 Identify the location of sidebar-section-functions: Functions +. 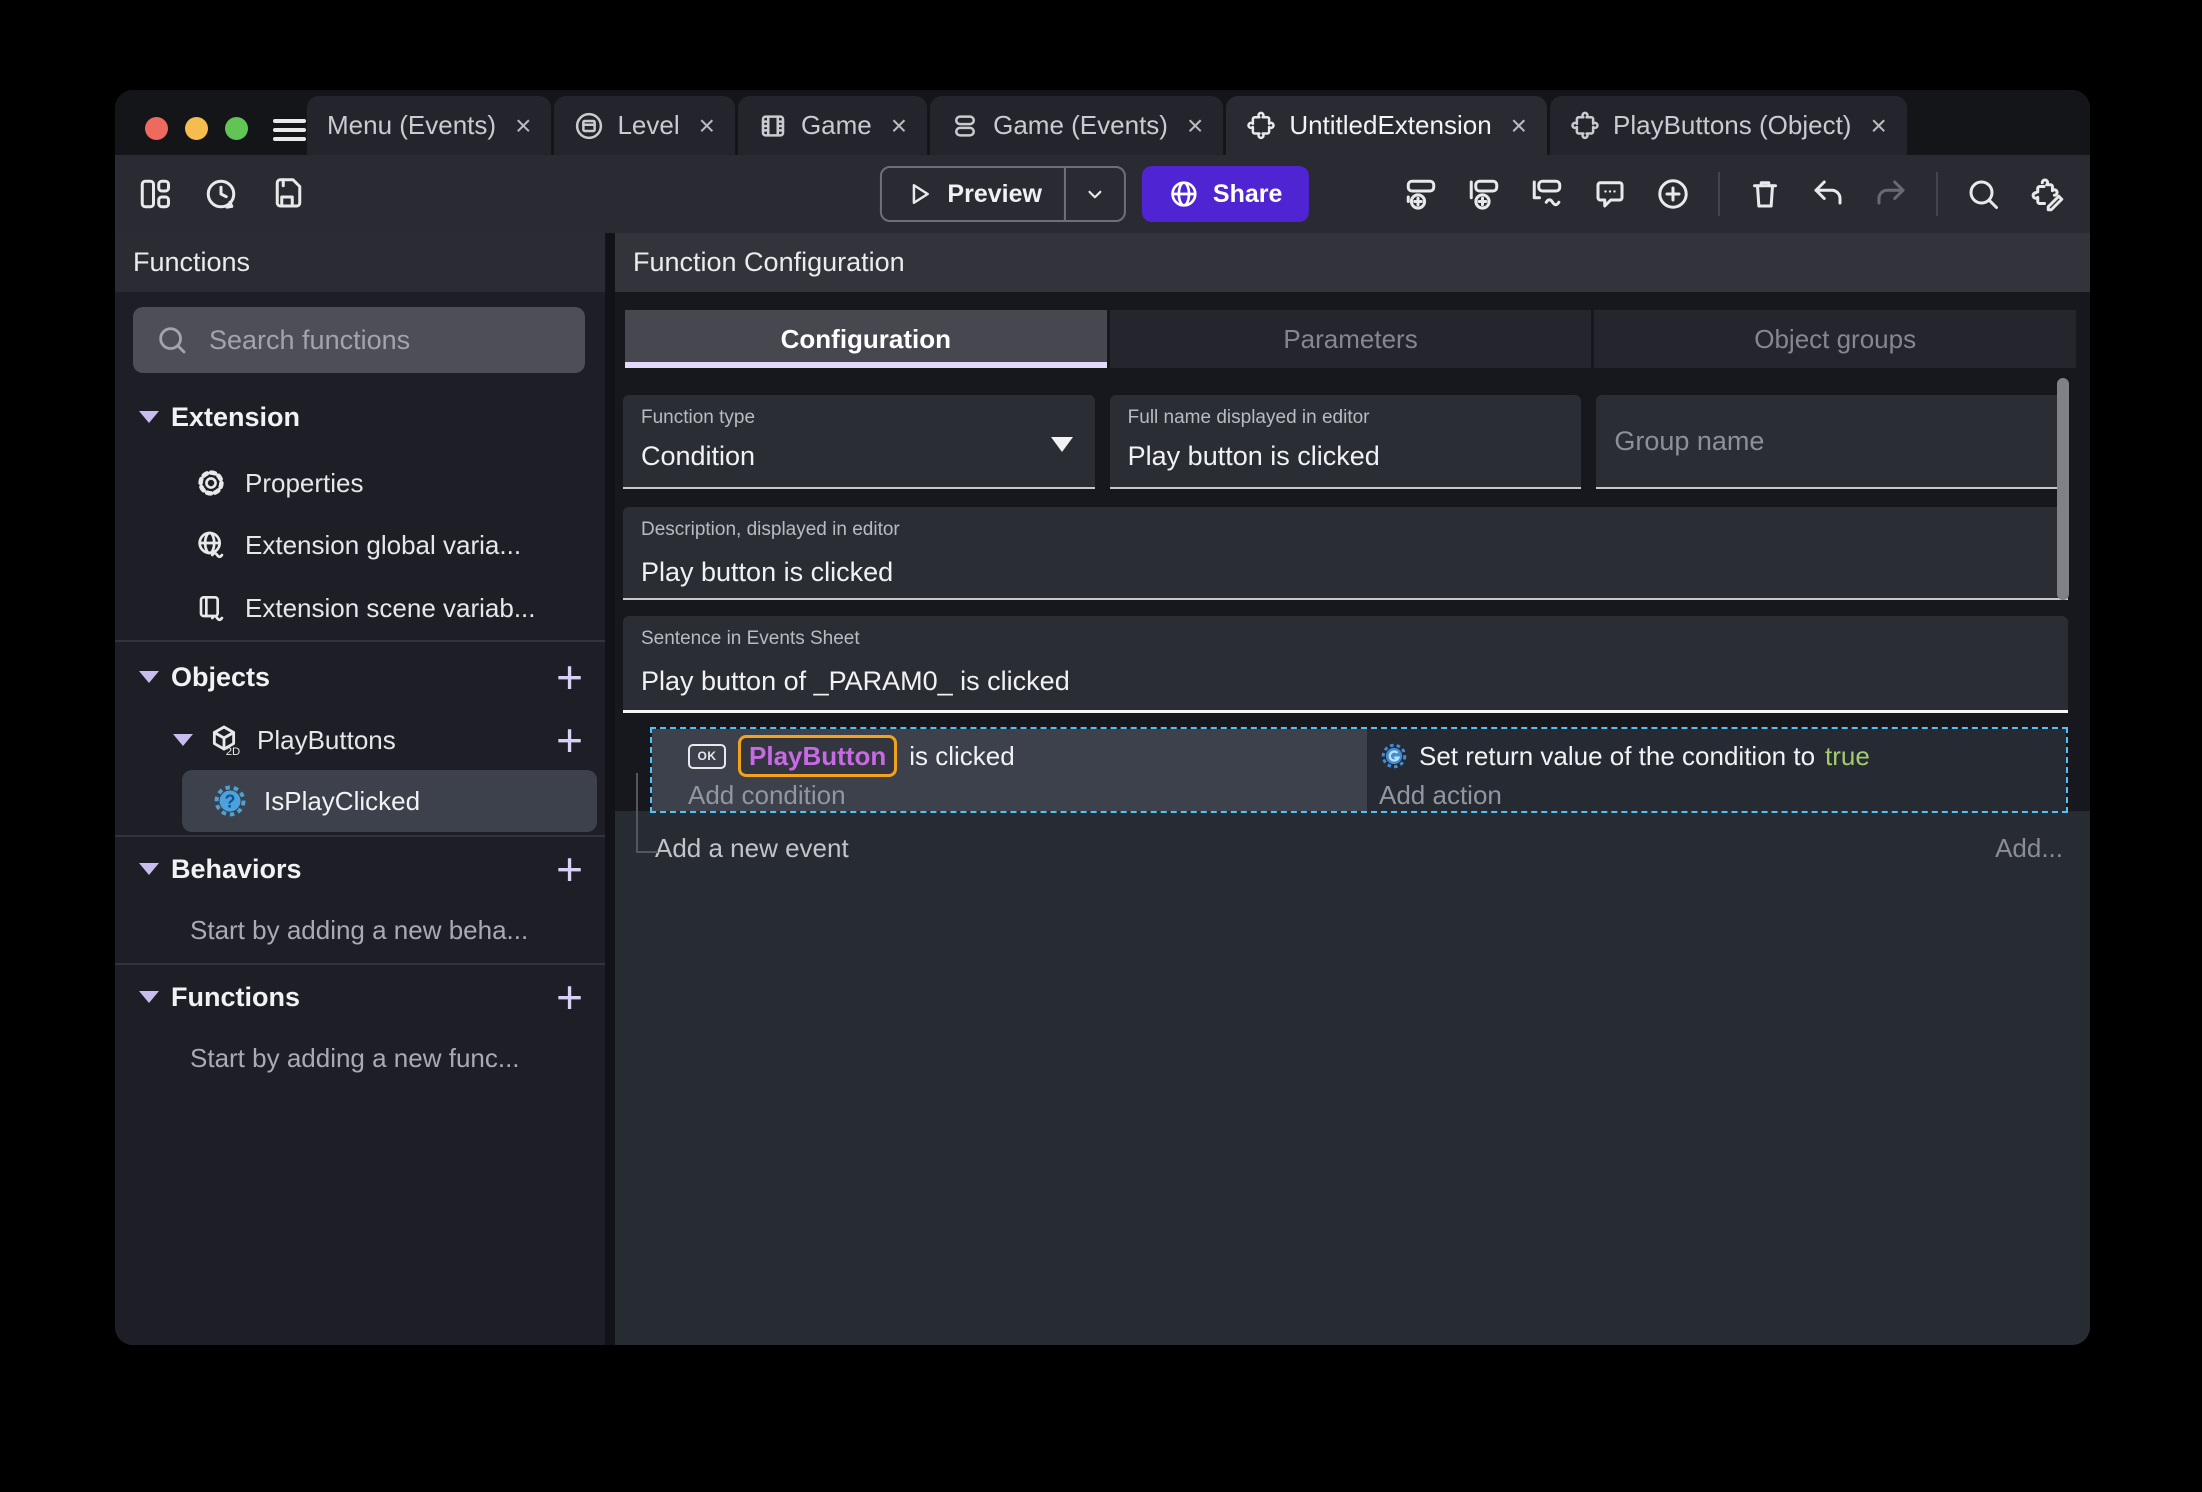
(360, 997).